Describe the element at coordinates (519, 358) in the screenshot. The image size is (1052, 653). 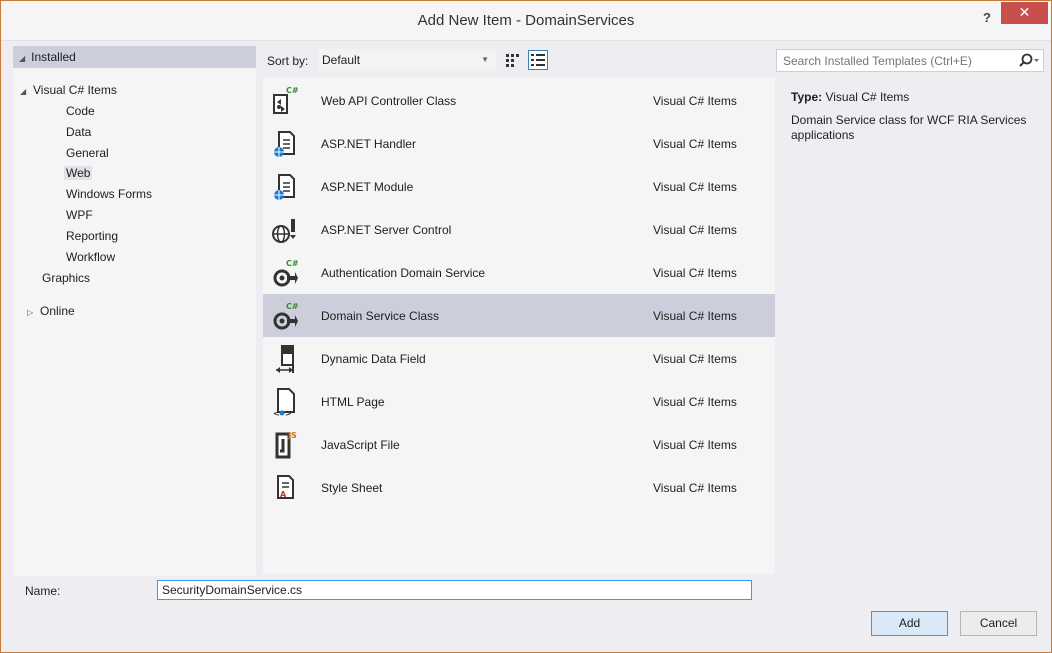
I see `template-row-dynamic-data-field: Dynamic Data Field Visual C# Items` at that location.